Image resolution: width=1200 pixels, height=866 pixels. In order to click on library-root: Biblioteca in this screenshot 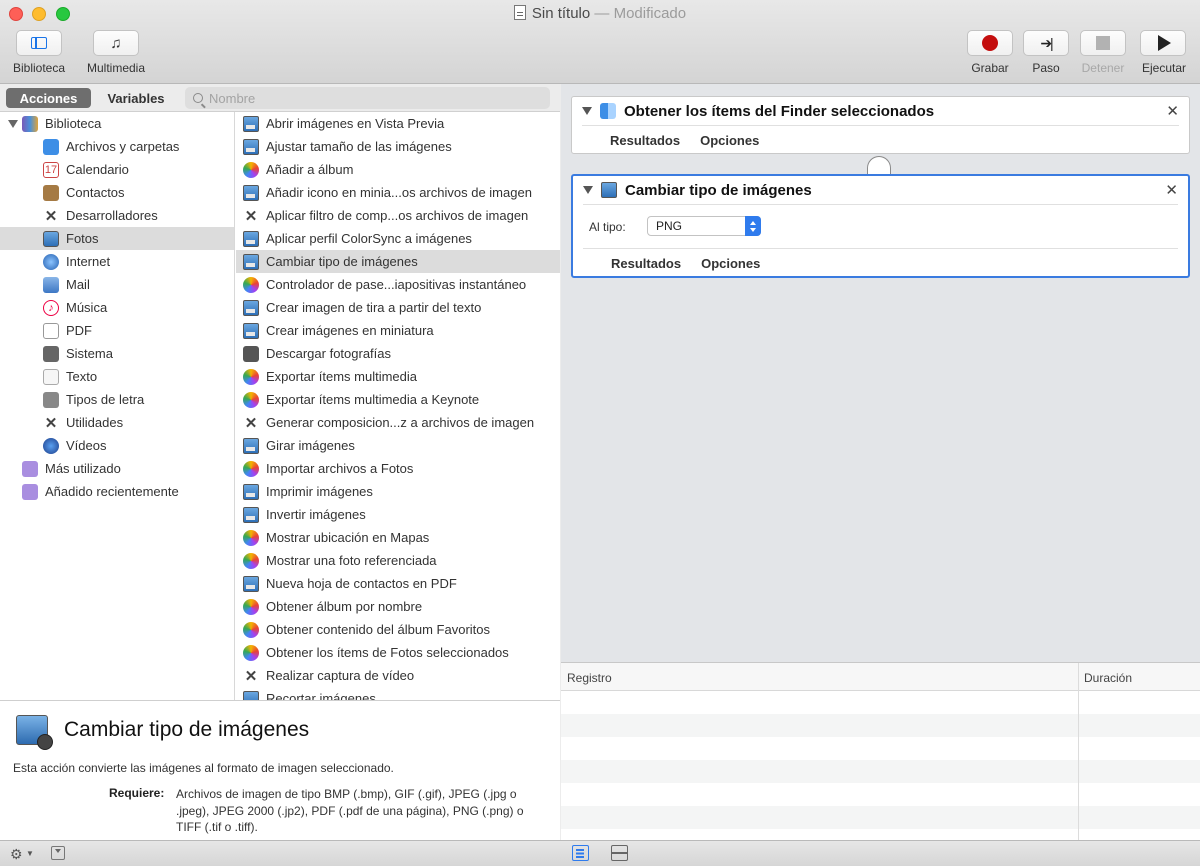, I will do `click(117, 123)`.